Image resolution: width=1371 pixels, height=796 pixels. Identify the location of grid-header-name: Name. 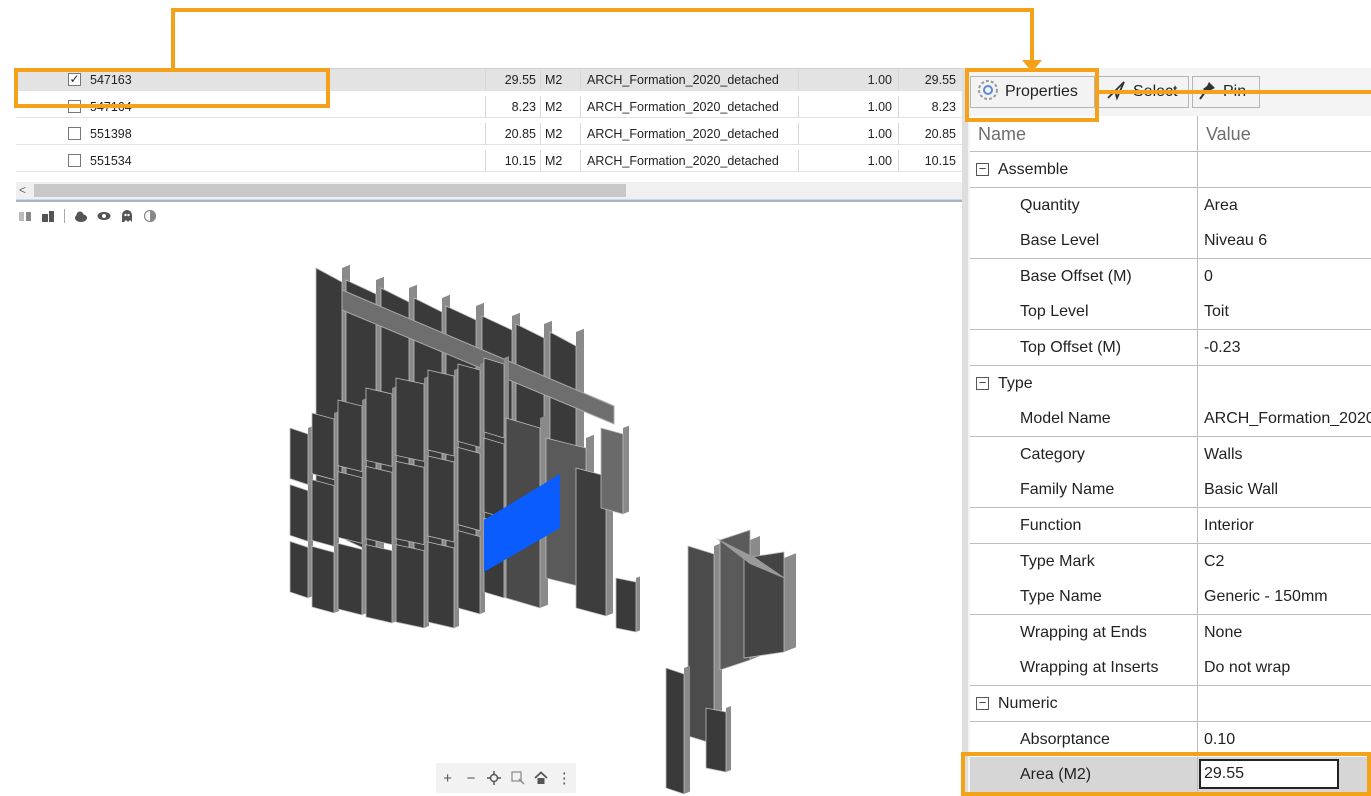
(1084, 134).